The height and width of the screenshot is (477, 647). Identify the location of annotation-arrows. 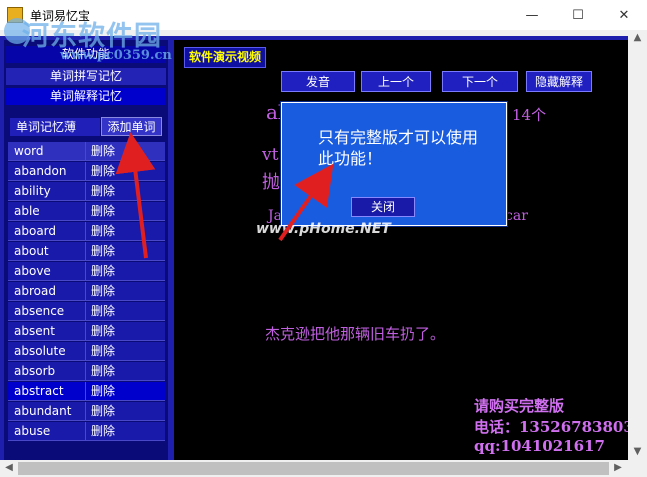
(224, 195).